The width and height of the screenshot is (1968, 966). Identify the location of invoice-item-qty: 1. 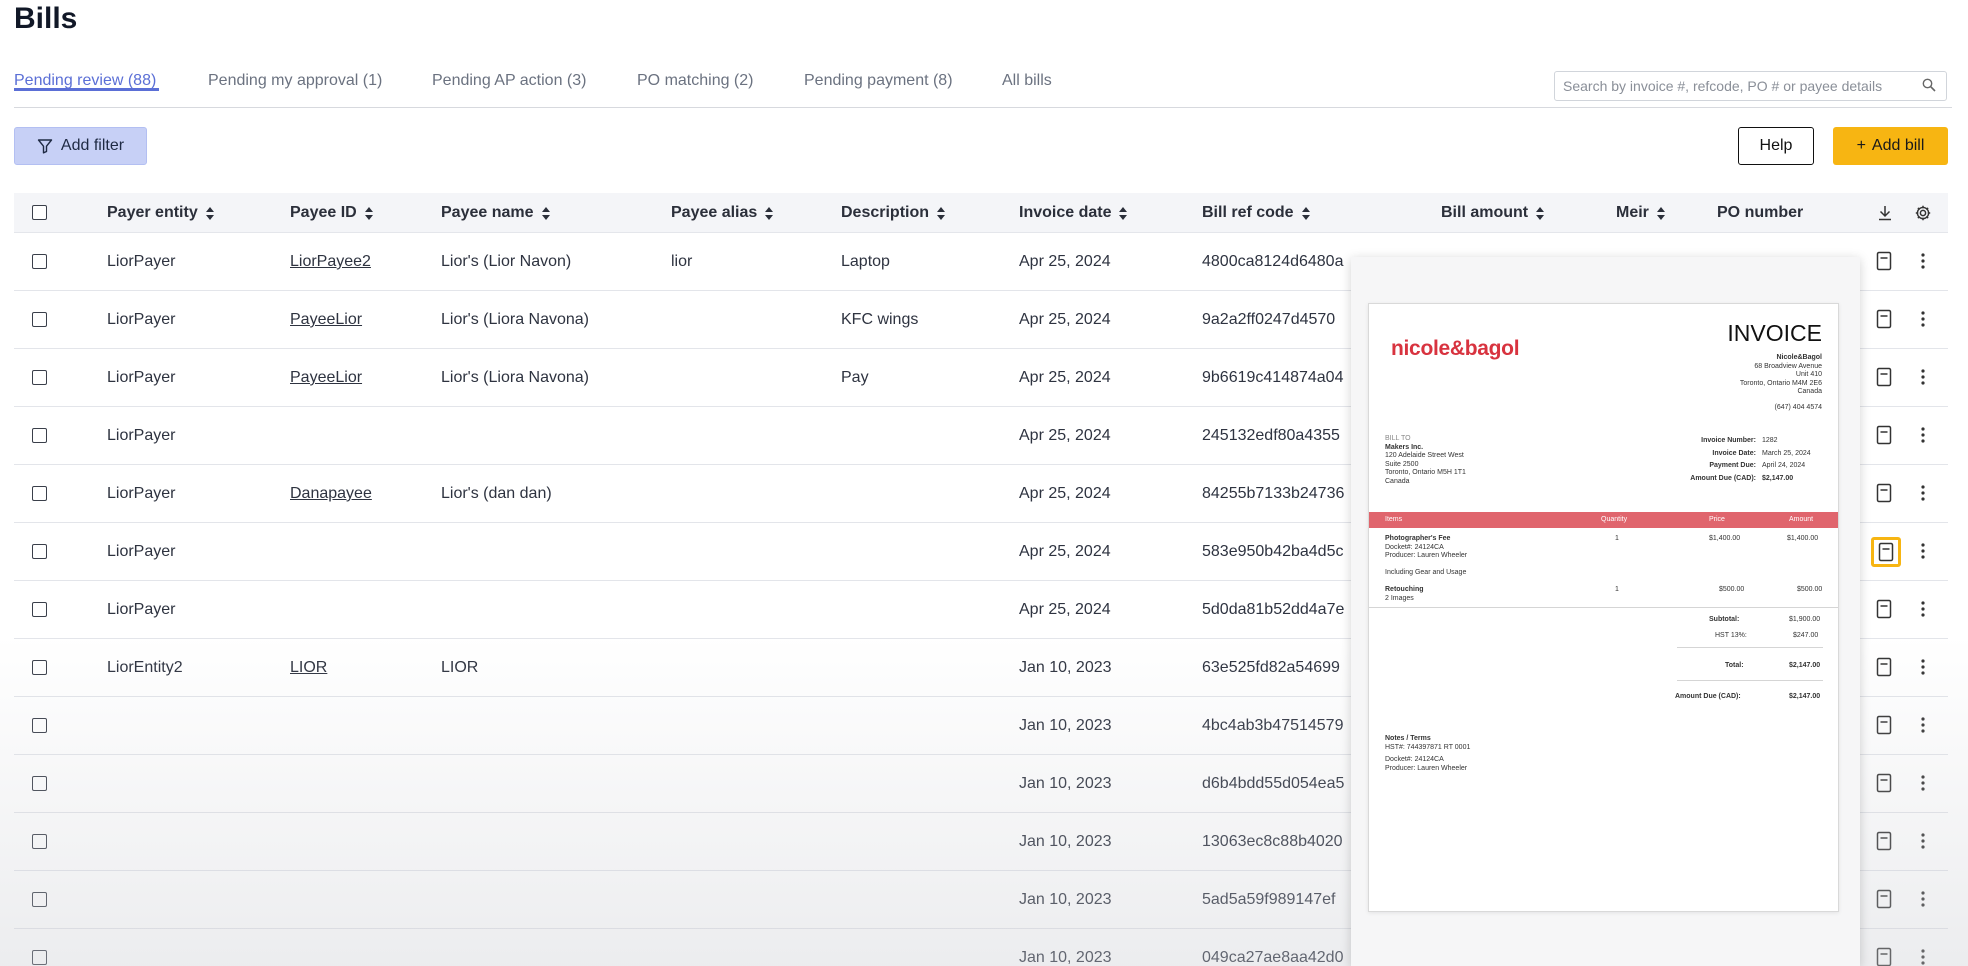
(1617, 589).